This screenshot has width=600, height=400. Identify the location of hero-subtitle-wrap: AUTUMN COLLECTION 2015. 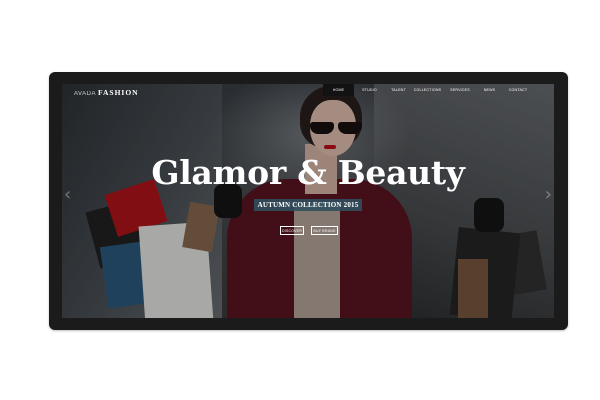
(308, 203).